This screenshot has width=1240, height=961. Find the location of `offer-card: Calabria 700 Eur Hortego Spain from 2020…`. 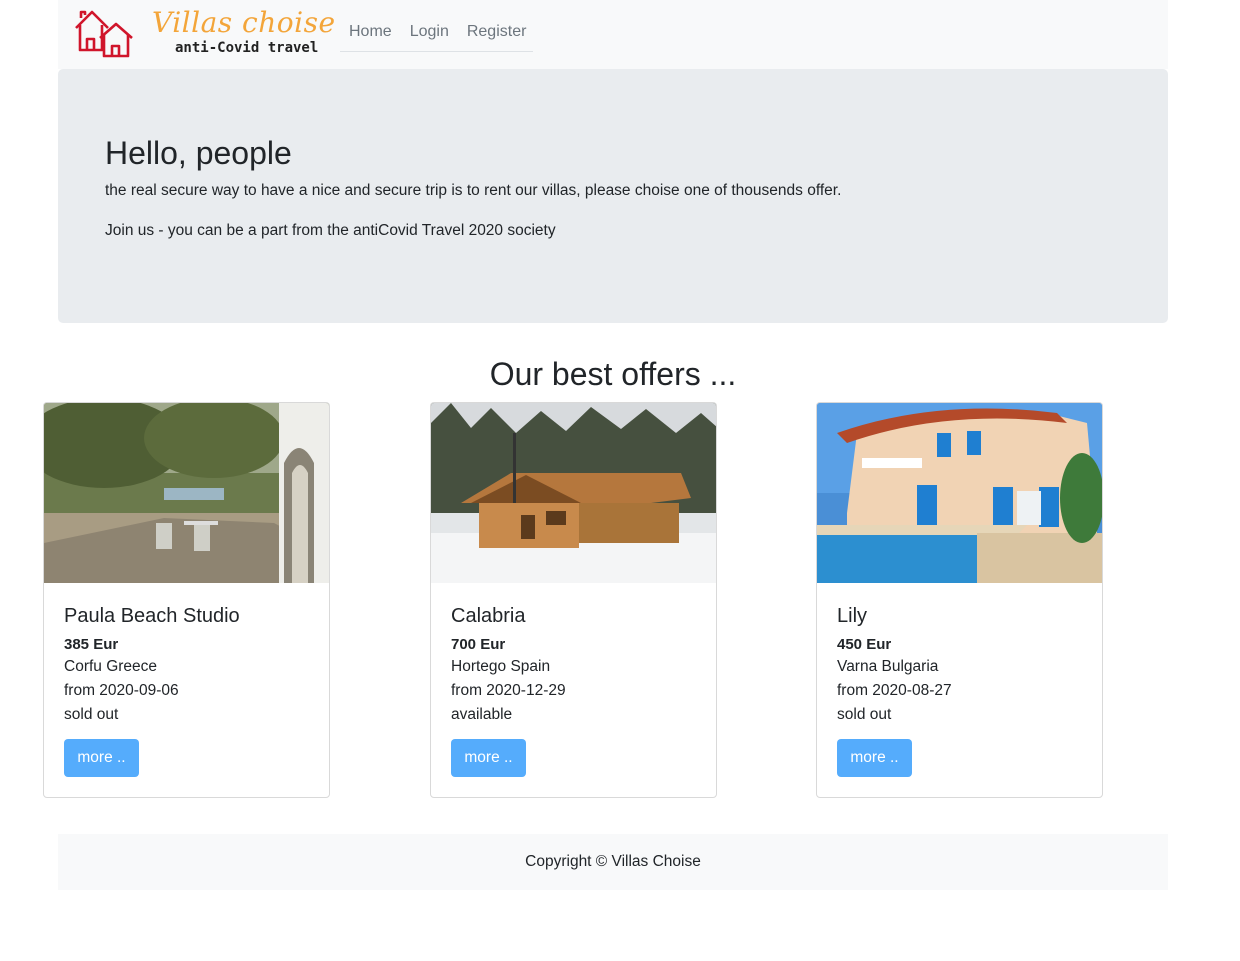

offer-card: Calabria 700 Eur Hortego Spain from 2020… is located at coordinates (573, 600).